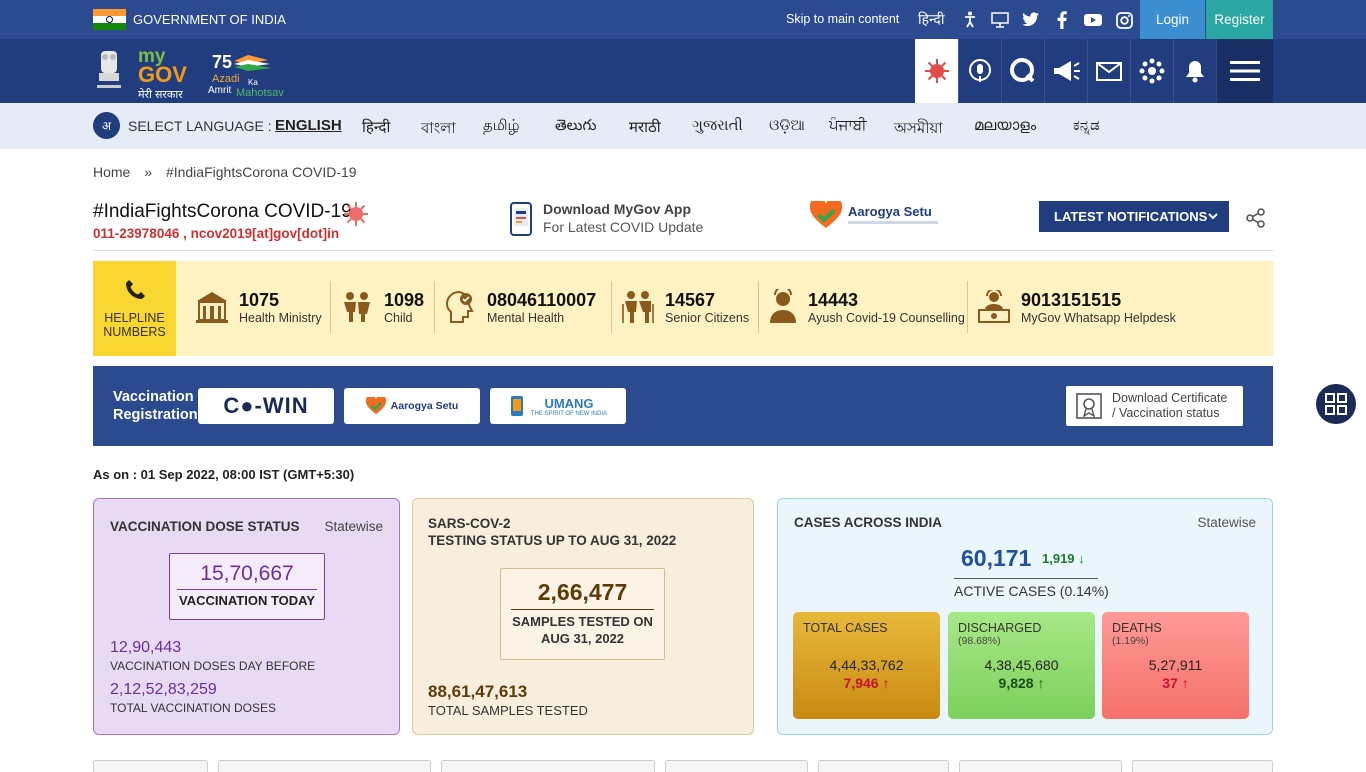 The image size is (1366, 772). Describe the element at coordinates (842, 19) in the screenshot. I see `skip-to-main-link: Skip to main content` at that location.